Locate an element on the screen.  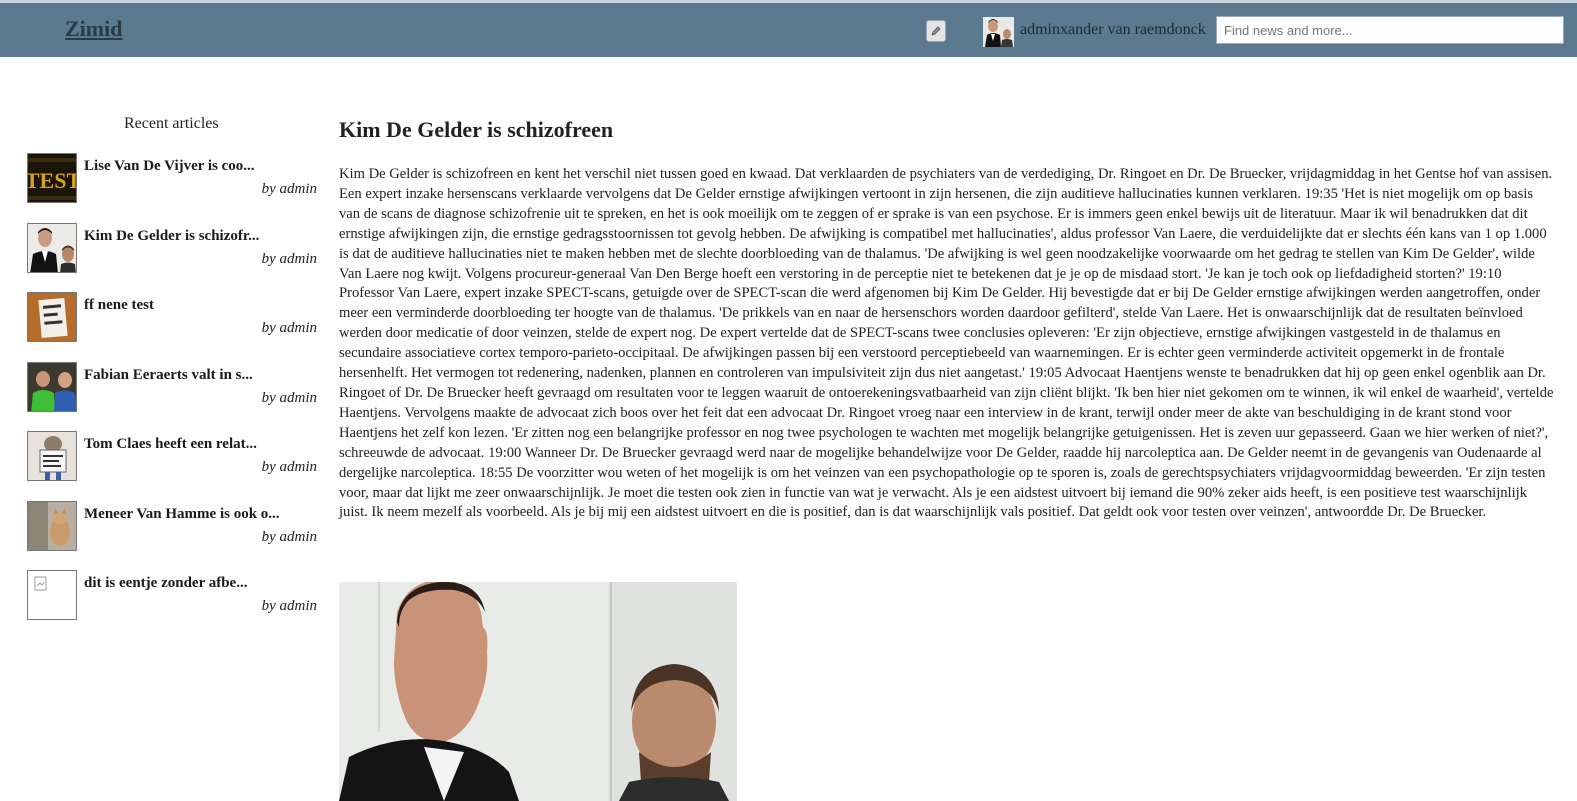
pencil-icon is located at coordinates (936, 31).